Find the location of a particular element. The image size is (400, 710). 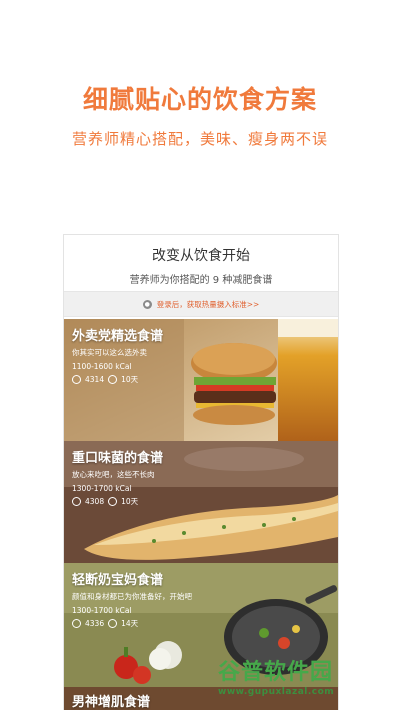

card-title: 改变从饮食开始 is located at coordinates (201, 256).